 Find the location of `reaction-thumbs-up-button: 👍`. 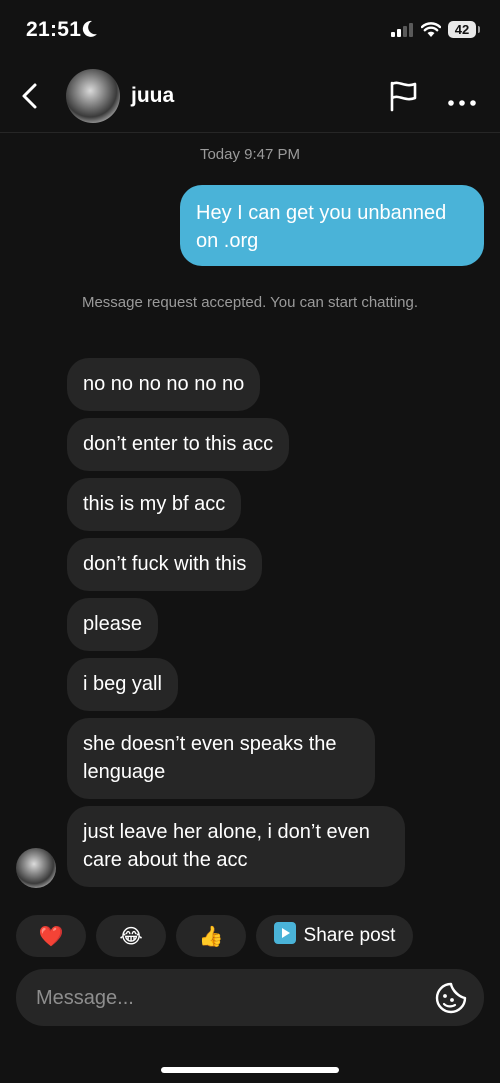

reaction-thumbs-up-button: 👍 is located at coordinates (211, 936).